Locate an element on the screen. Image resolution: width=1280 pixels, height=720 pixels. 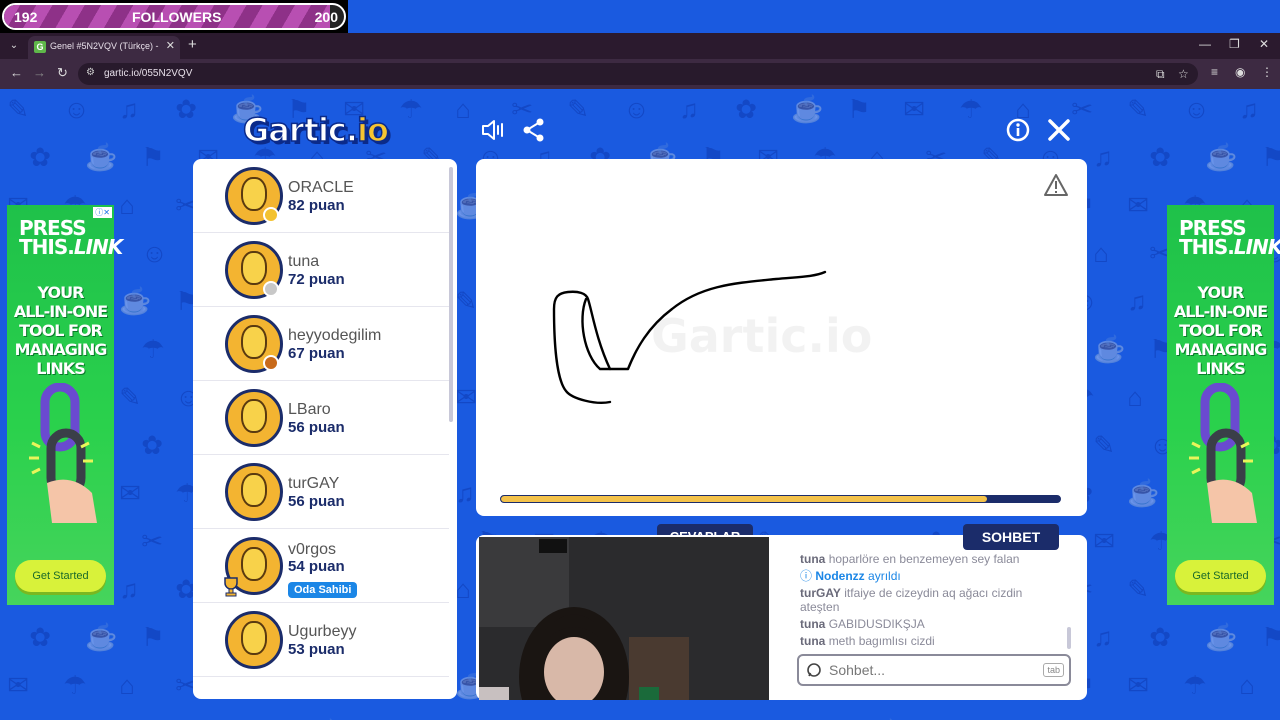
media-control-icon: ≡ is located at coordinates (1214, 72).